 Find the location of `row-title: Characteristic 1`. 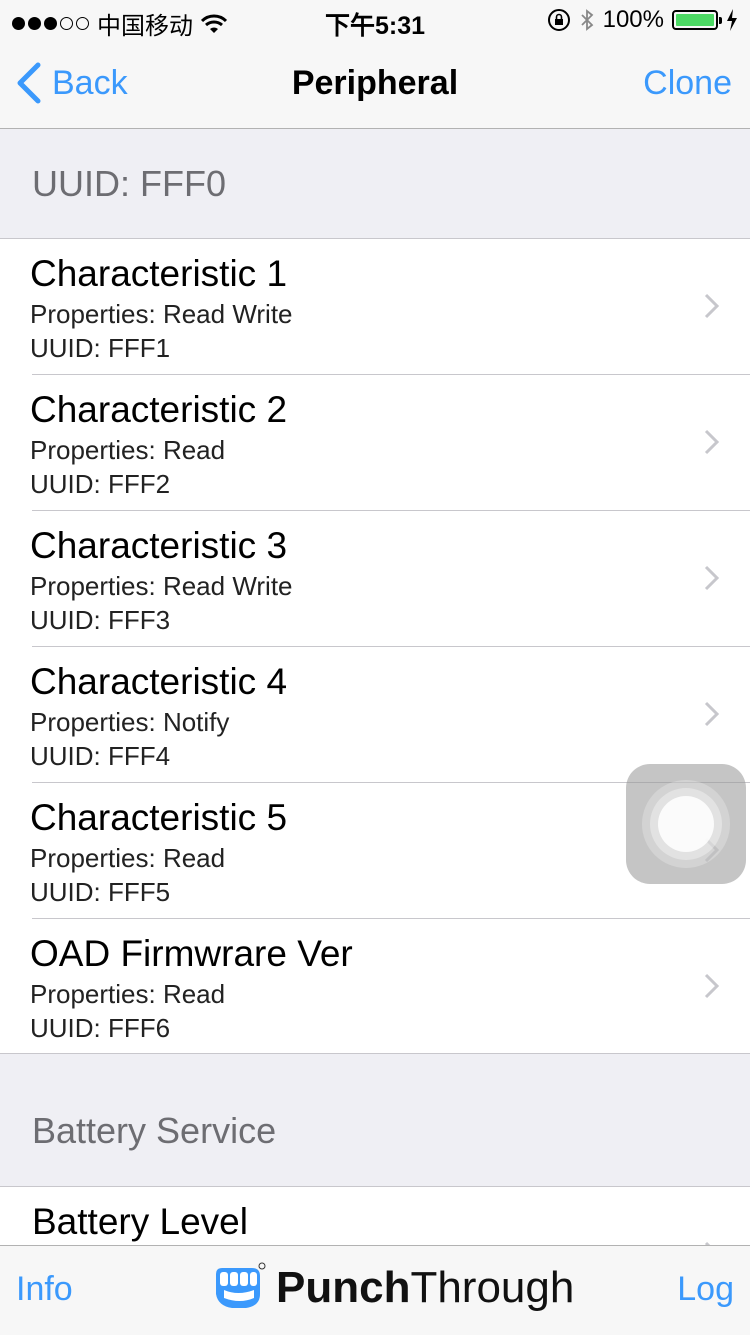

row-title: Characteristic 1 is located at coordinates (159, 273).